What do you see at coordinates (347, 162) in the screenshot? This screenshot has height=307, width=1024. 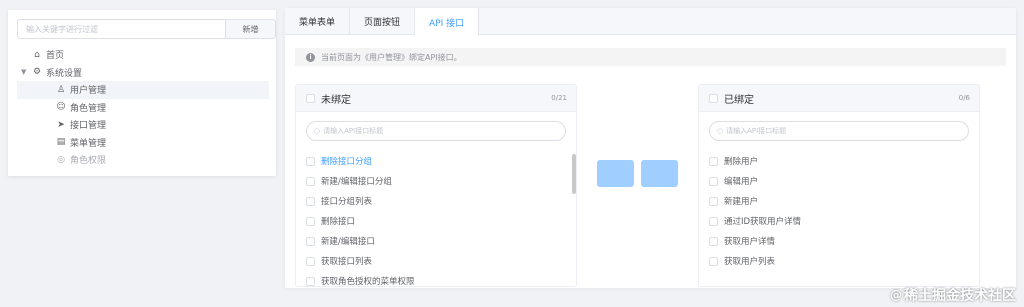 I see `item-label: 删除接口分组` at bounding box center [347, 162].